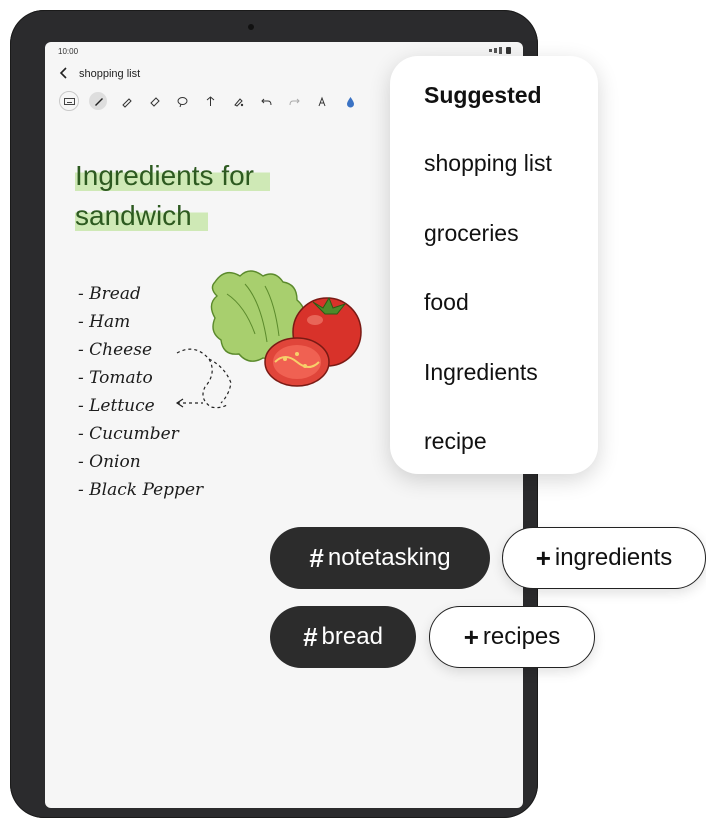 The width and height of the screenshot is (706, 818). Describe the element at coordinates (182, 101) in the screenshot. I see `lasso-icon` at that location.